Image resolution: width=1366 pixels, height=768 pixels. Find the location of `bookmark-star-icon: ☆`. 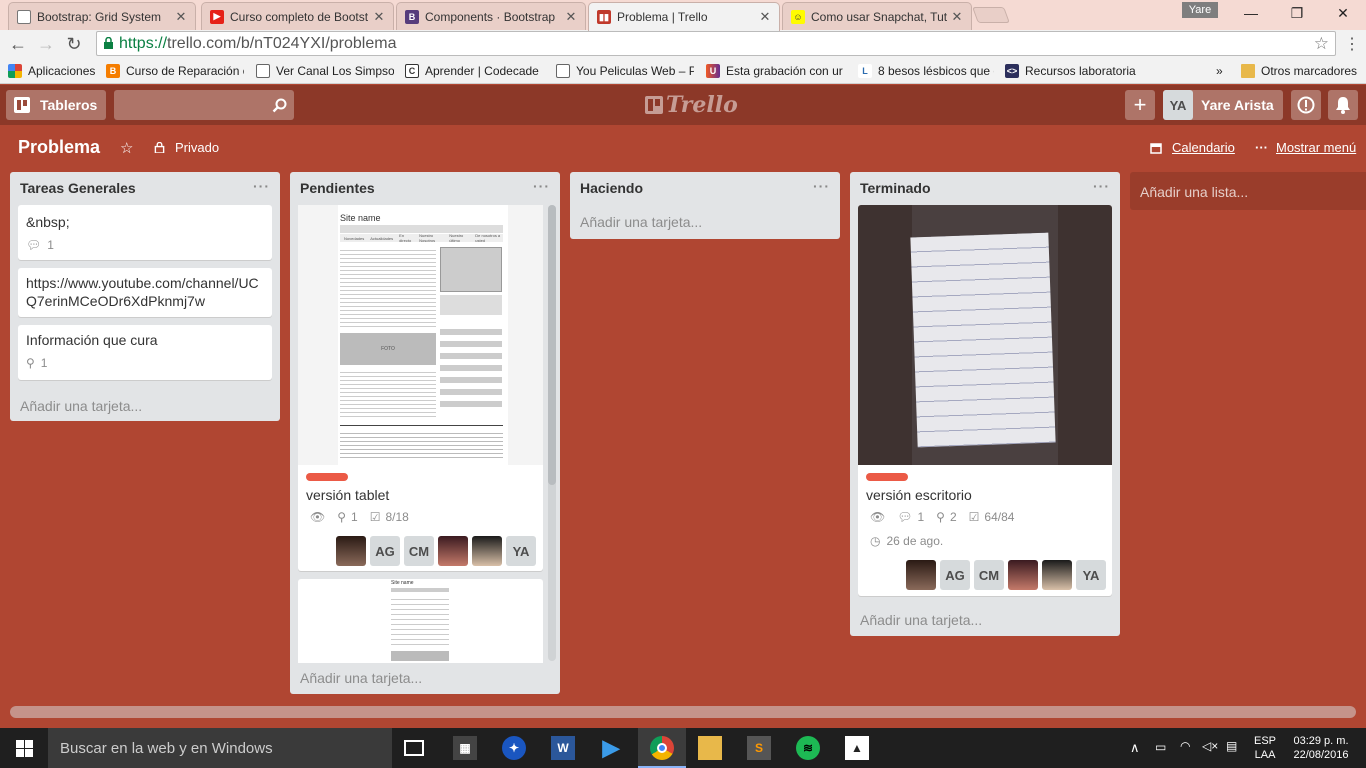

bookmark-star-icon: ☆ is located at coordinates (1321, 44).